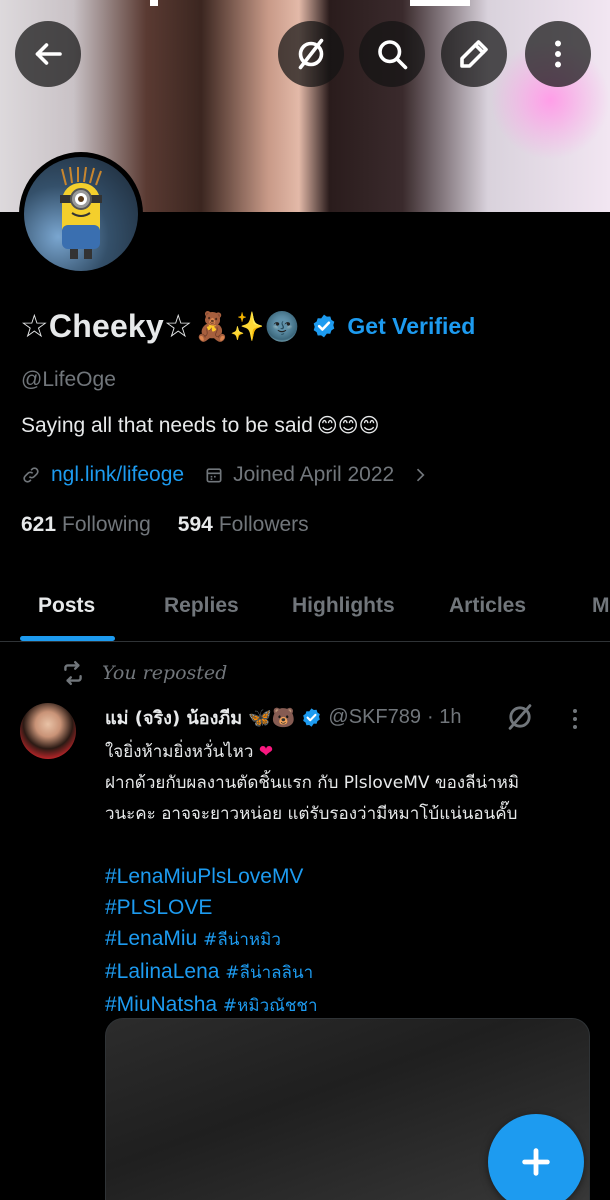  I want to click on more-options-button, so click(558, 54).